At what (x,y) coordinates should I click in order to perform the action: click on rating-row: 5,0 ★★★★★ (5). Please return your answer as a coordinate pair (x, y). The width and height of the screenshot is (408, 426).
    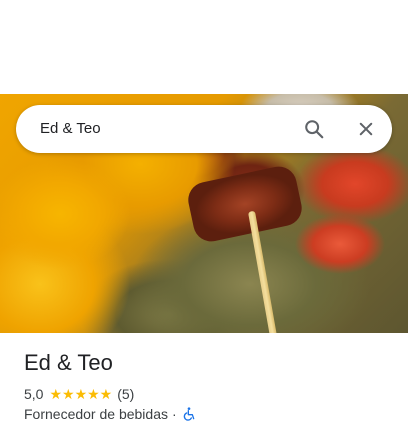
    Looking at the image, I should click on (79, 394).